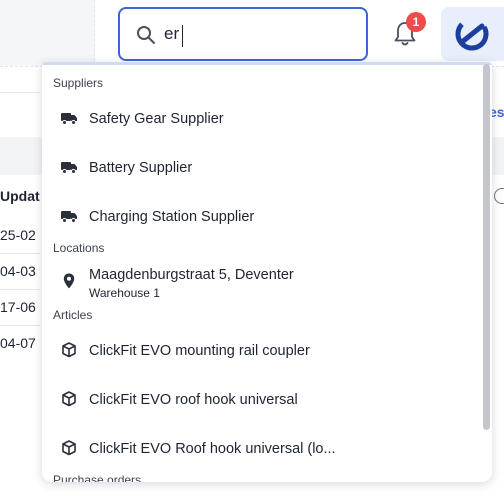 The height and width of the screenshot is (496, 504). Describe the element at coordinates (172, 217) in the screenshot. I see `result-item-label: Charging Station Supplier` at that location.